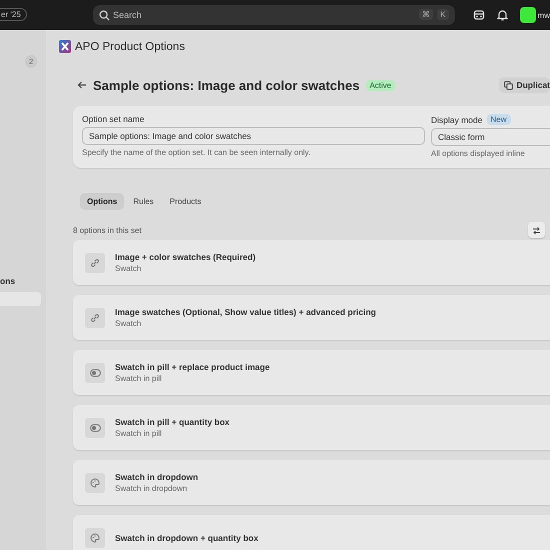 The image size is (550, 550). What do you see at coordinates (311, 427) in the screenshot?
I see `option-card: Swatch in pill + quantity box Swatch in pill` at bounding box center [311, 427].